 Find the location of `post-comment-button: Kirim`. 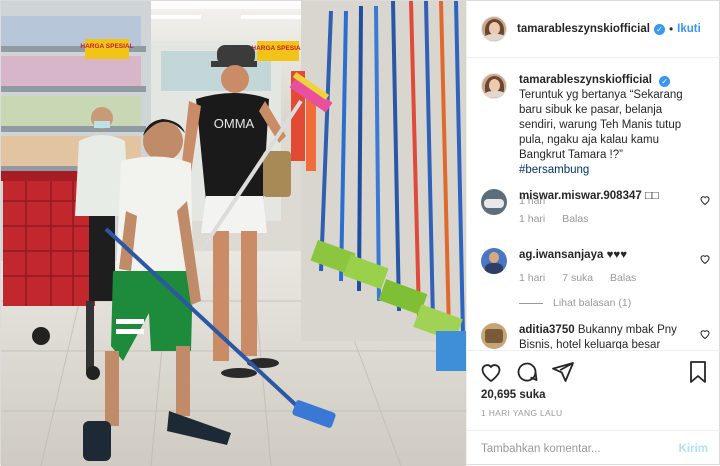

post-comment-button: Kirim is located at coordinates (693, 449).